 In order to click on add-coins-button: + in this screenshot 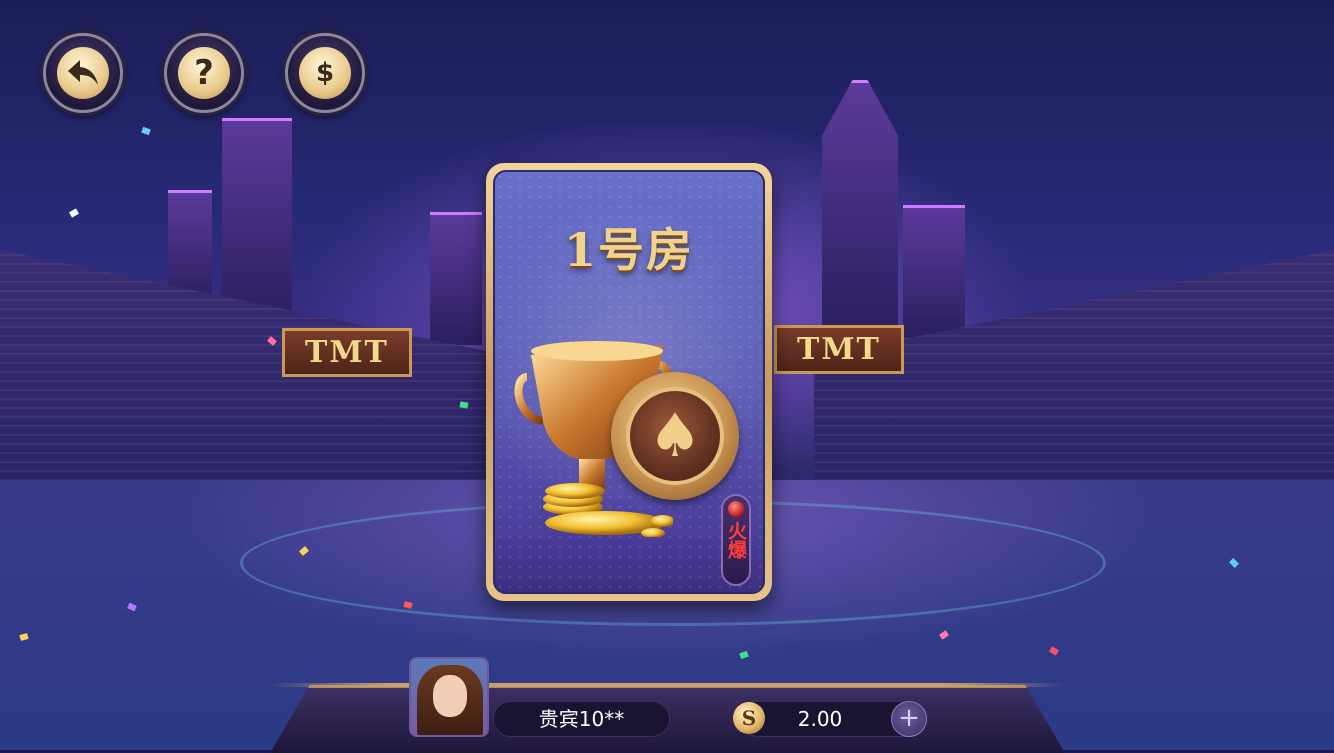, I will do `click(909, 719)`.